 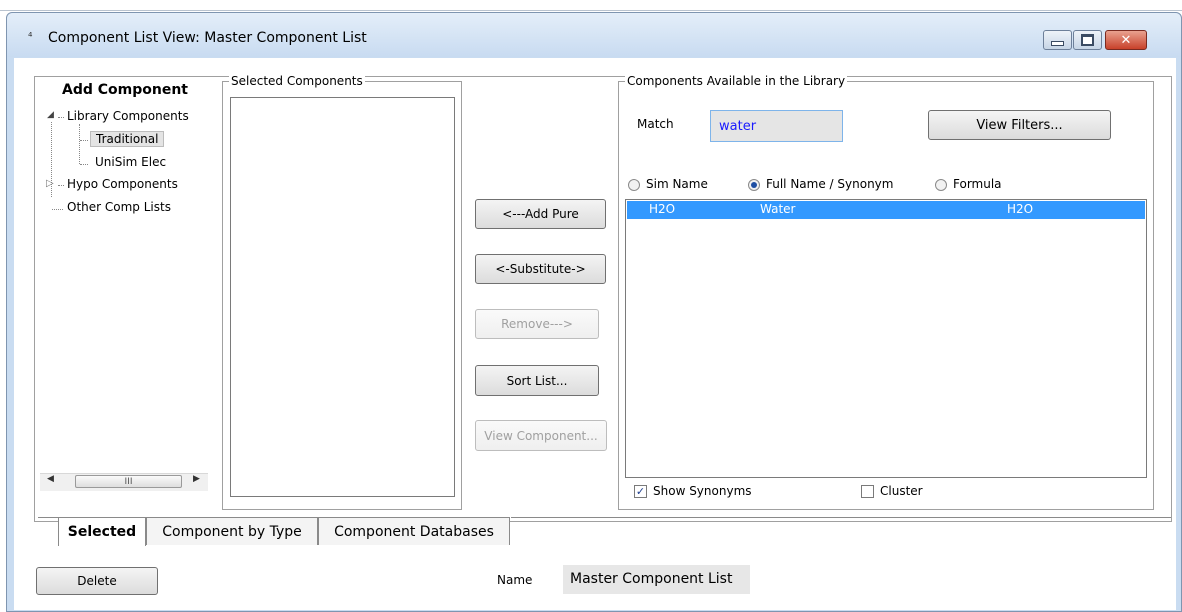 I want to click on tab-component-databases: Component Databases, so click(x=414, y=531).